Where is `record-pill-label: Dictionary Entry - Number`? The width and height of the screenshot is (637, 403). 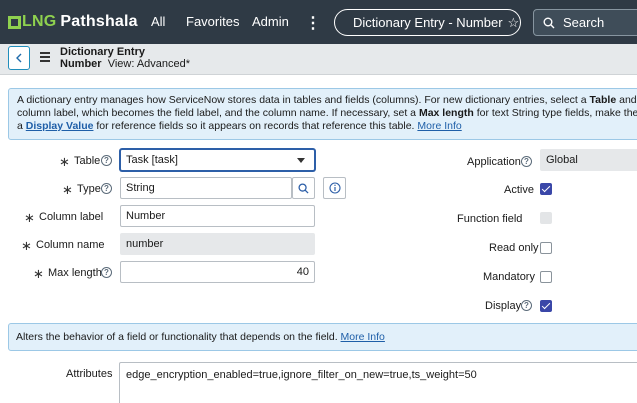
record-pill-label: Dictionary Entry - Number is located at coordinates (428, 22).